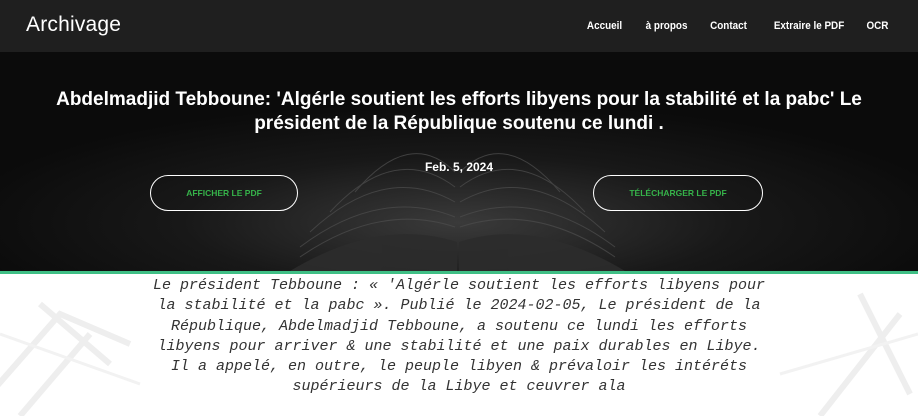 The width and height of the screenshot is (918, 416). Describe the element at coordinates (809, 26) in the screenshot. I see `nav-link-extraire-pdf: Extraire le PDF` at that location.